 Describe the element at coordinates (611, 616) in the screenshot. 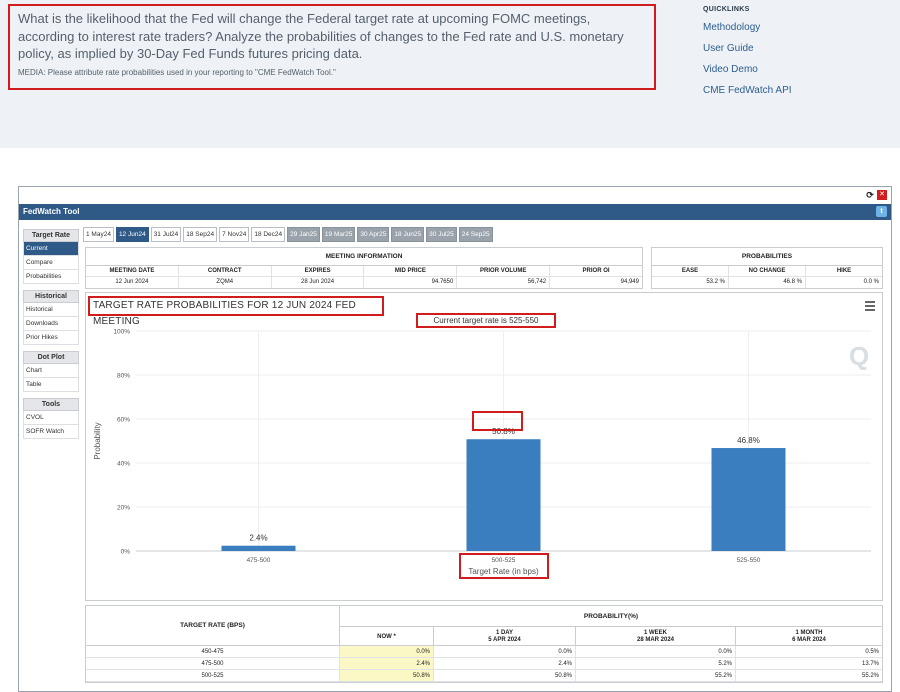

I see `probability-group-title: PROBABILITY(%)` at that location.